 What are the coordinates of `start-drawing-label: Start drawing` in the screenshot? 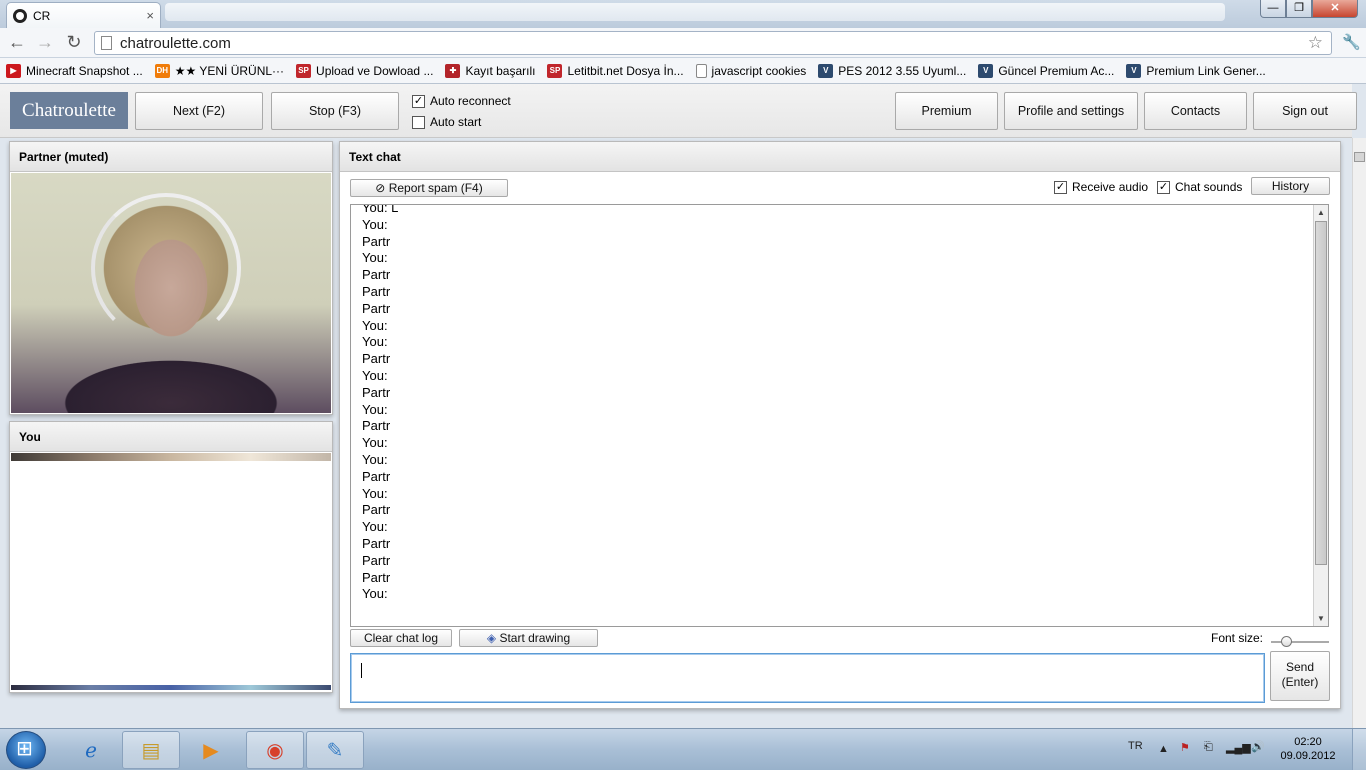 It's located at (535, 638).